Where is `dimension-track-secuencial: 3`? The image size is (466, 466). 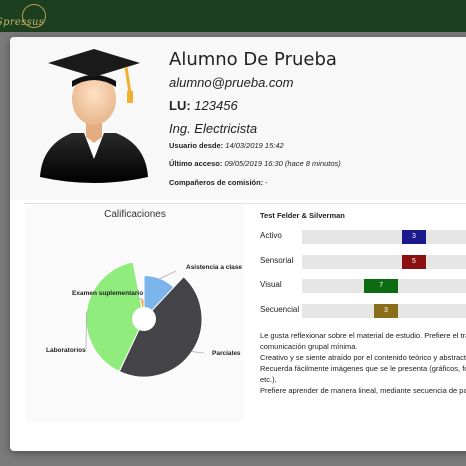
dimension-track-secuencial: 3 is located at coordinates (384, 311).